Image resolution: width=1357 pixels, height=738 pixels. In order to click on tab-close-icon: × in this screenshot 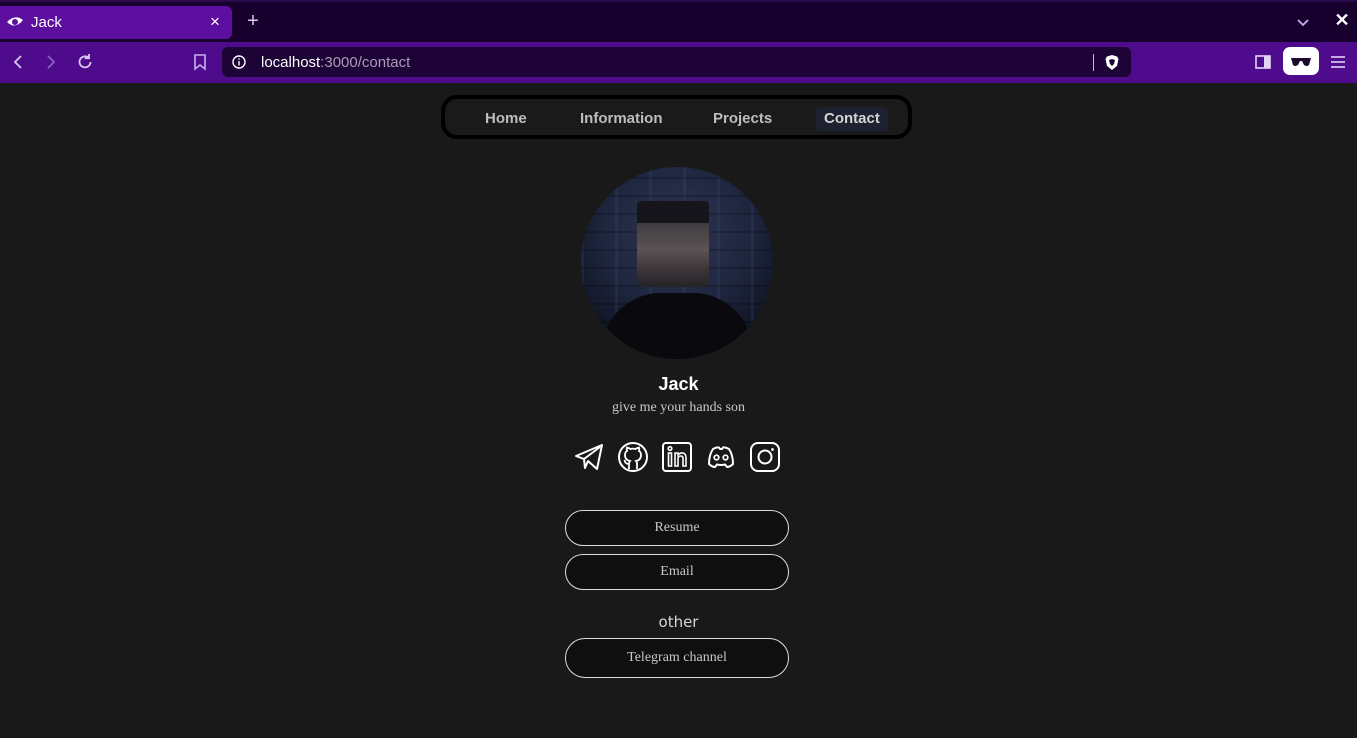, I will do `click(215, 22)`.